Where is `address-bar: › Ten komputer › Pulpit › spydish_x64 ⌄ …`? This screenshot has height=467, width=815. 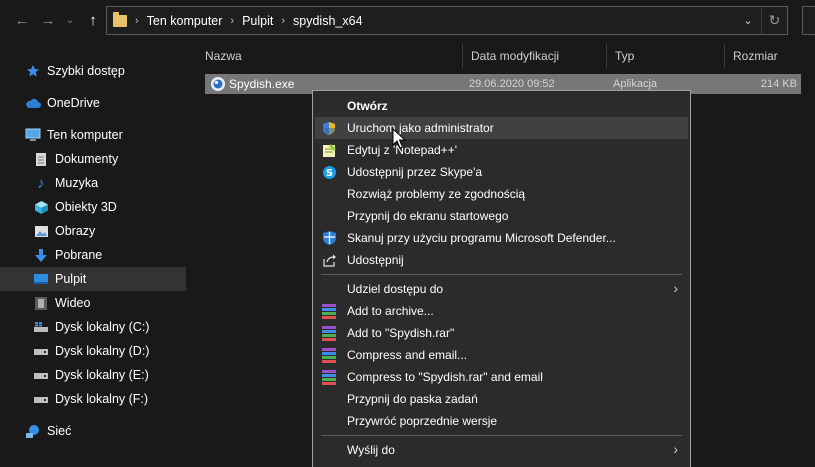 address-bar: › Ten komputer › Pulpit › spydish_x64 ⌄ … is located at coordinates (447, 20).